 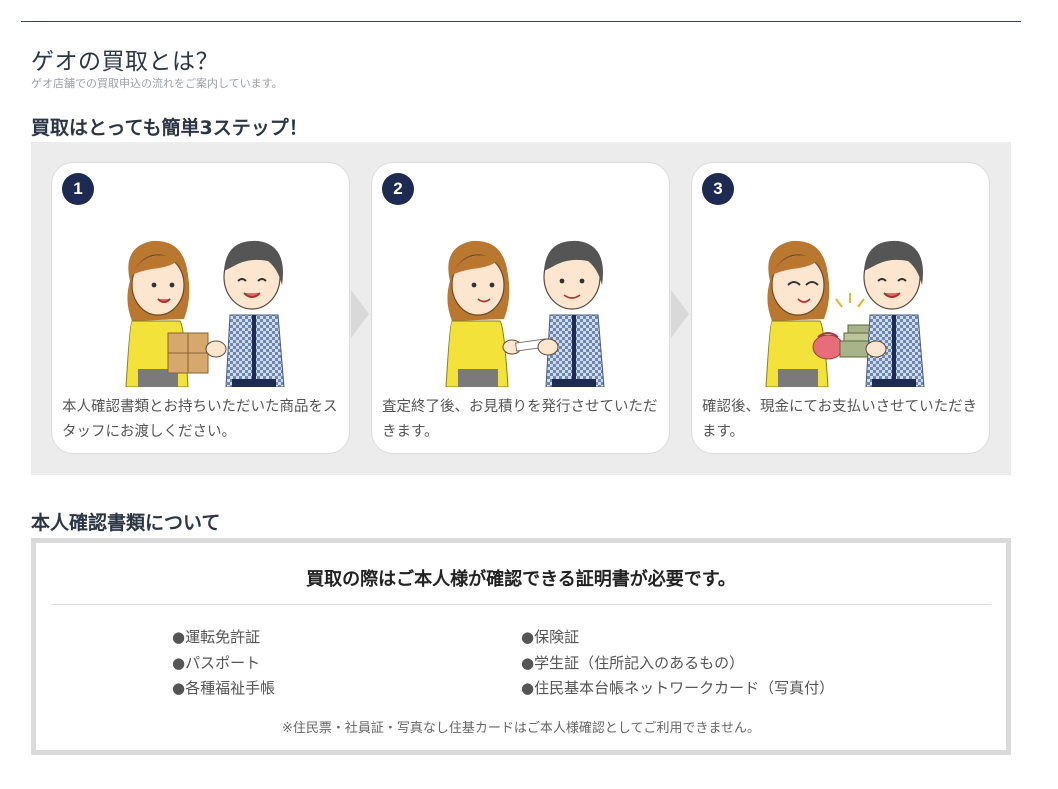 What do you see at coordinates (840, 419) in the screenshot?
I see `step-description: 確認後、現金にてお支払いさせていただきます。` at bounding box center [840, 419].